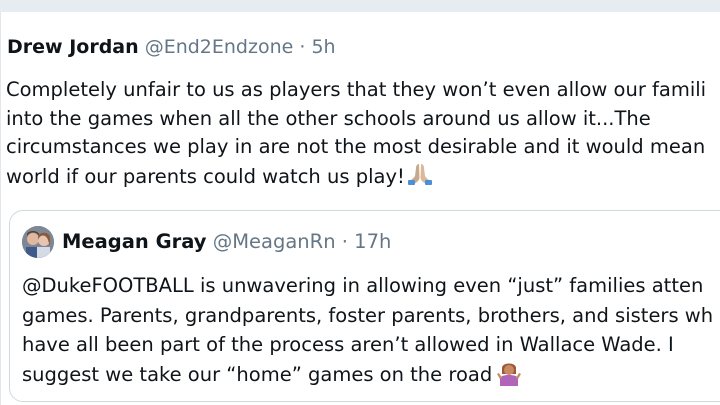  What do you see at coordinates (372, 241) in the screenshot?
I see `quoted-tweet-timestamp: 17h` at bounding box center [372, 241].